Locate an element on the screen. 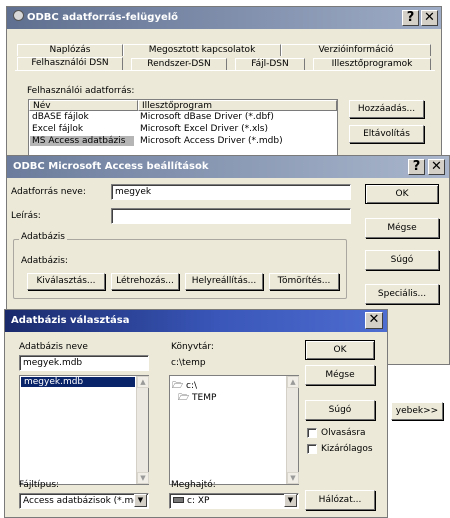 The height and width of the screenshot is (518, 450). select-db-title: Adatbázis választása is located at coordinates (70, 320).